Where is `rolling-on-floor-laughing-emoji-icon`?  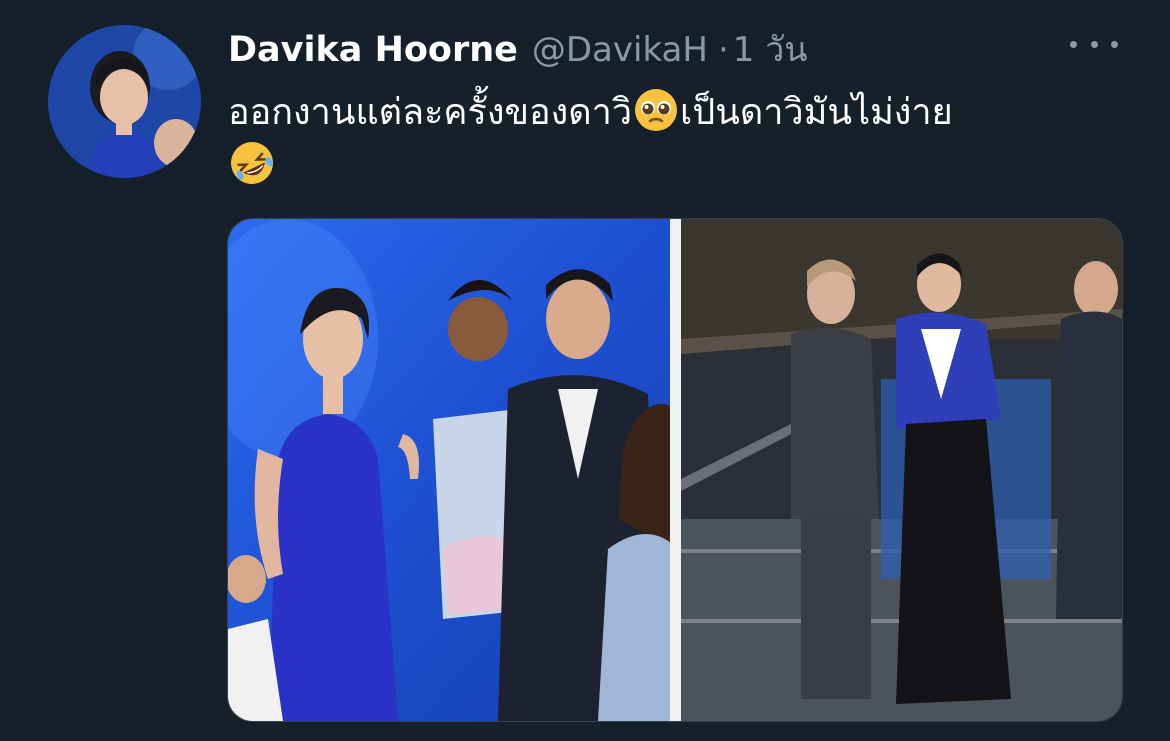 rolling-on-floor-laughing-emoji-icon is located at coordinates (252, 163).